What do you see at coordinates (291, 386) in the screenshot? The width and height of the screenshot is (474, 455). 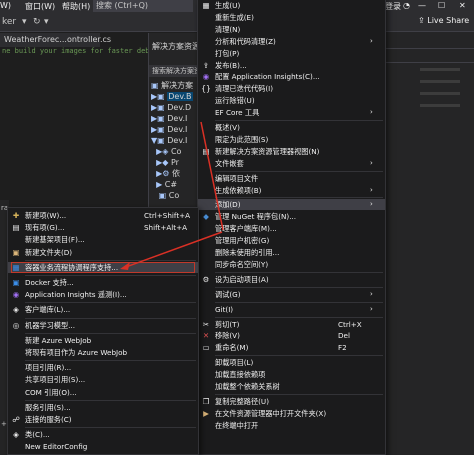 I see `menu-item: 加载整个依赖关系树` at bounding box center [291, 386].